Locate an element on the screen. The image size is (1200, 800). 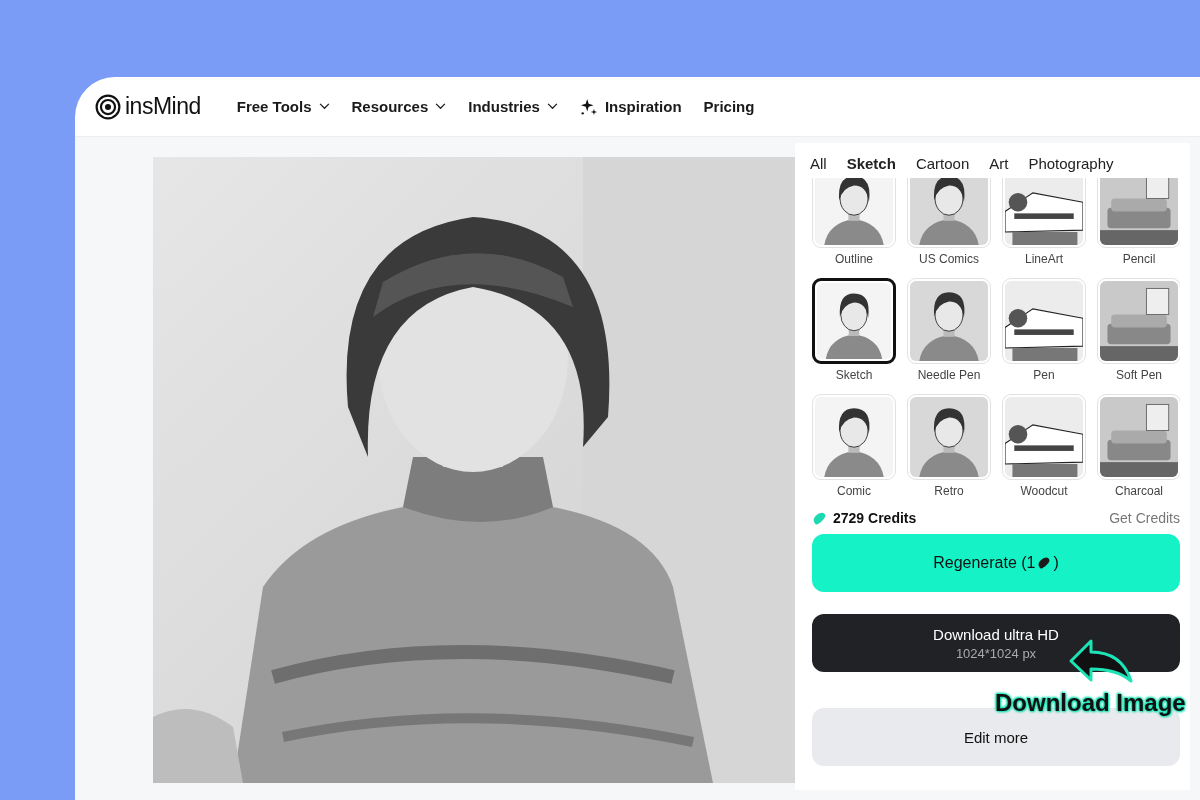
category-tab: Art is located at coordinates (999, 163).